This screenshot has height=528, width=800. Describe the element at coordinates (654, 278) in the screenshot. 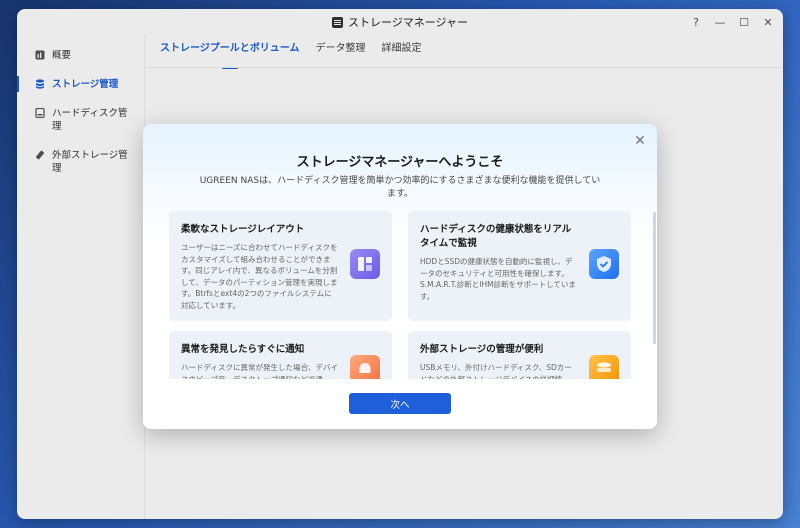

I see `cards-scrollbar` at that location.